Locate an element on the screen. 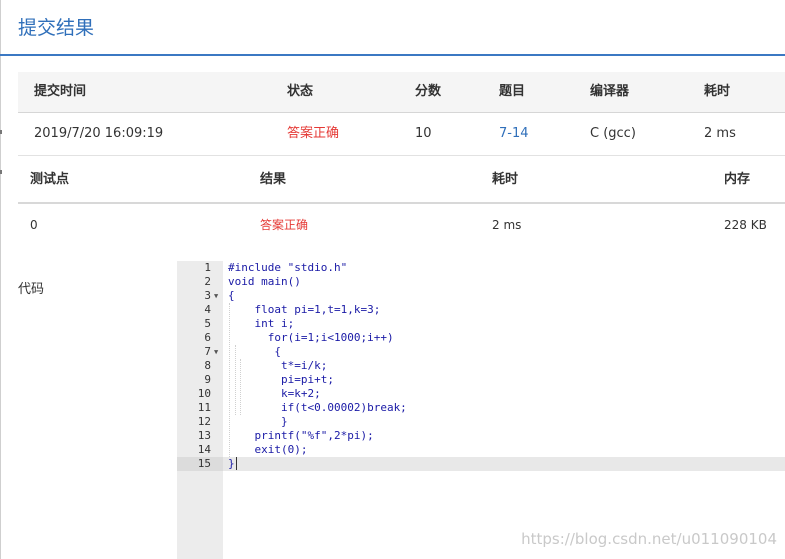 The height and width of the screenshot is (559, 785). line-number: 6 is located at coordinates (207, 337).